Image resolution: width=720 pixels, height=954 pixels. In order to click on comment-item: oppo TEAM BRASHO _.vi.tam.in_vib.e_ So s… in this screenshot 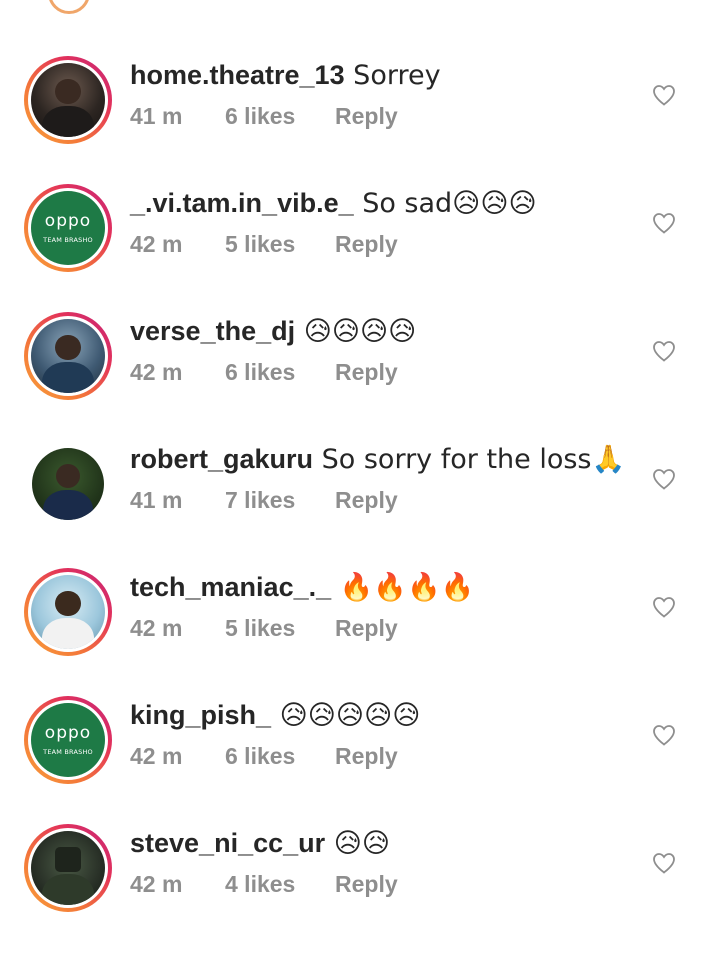, I will do `click(360, 249)`.